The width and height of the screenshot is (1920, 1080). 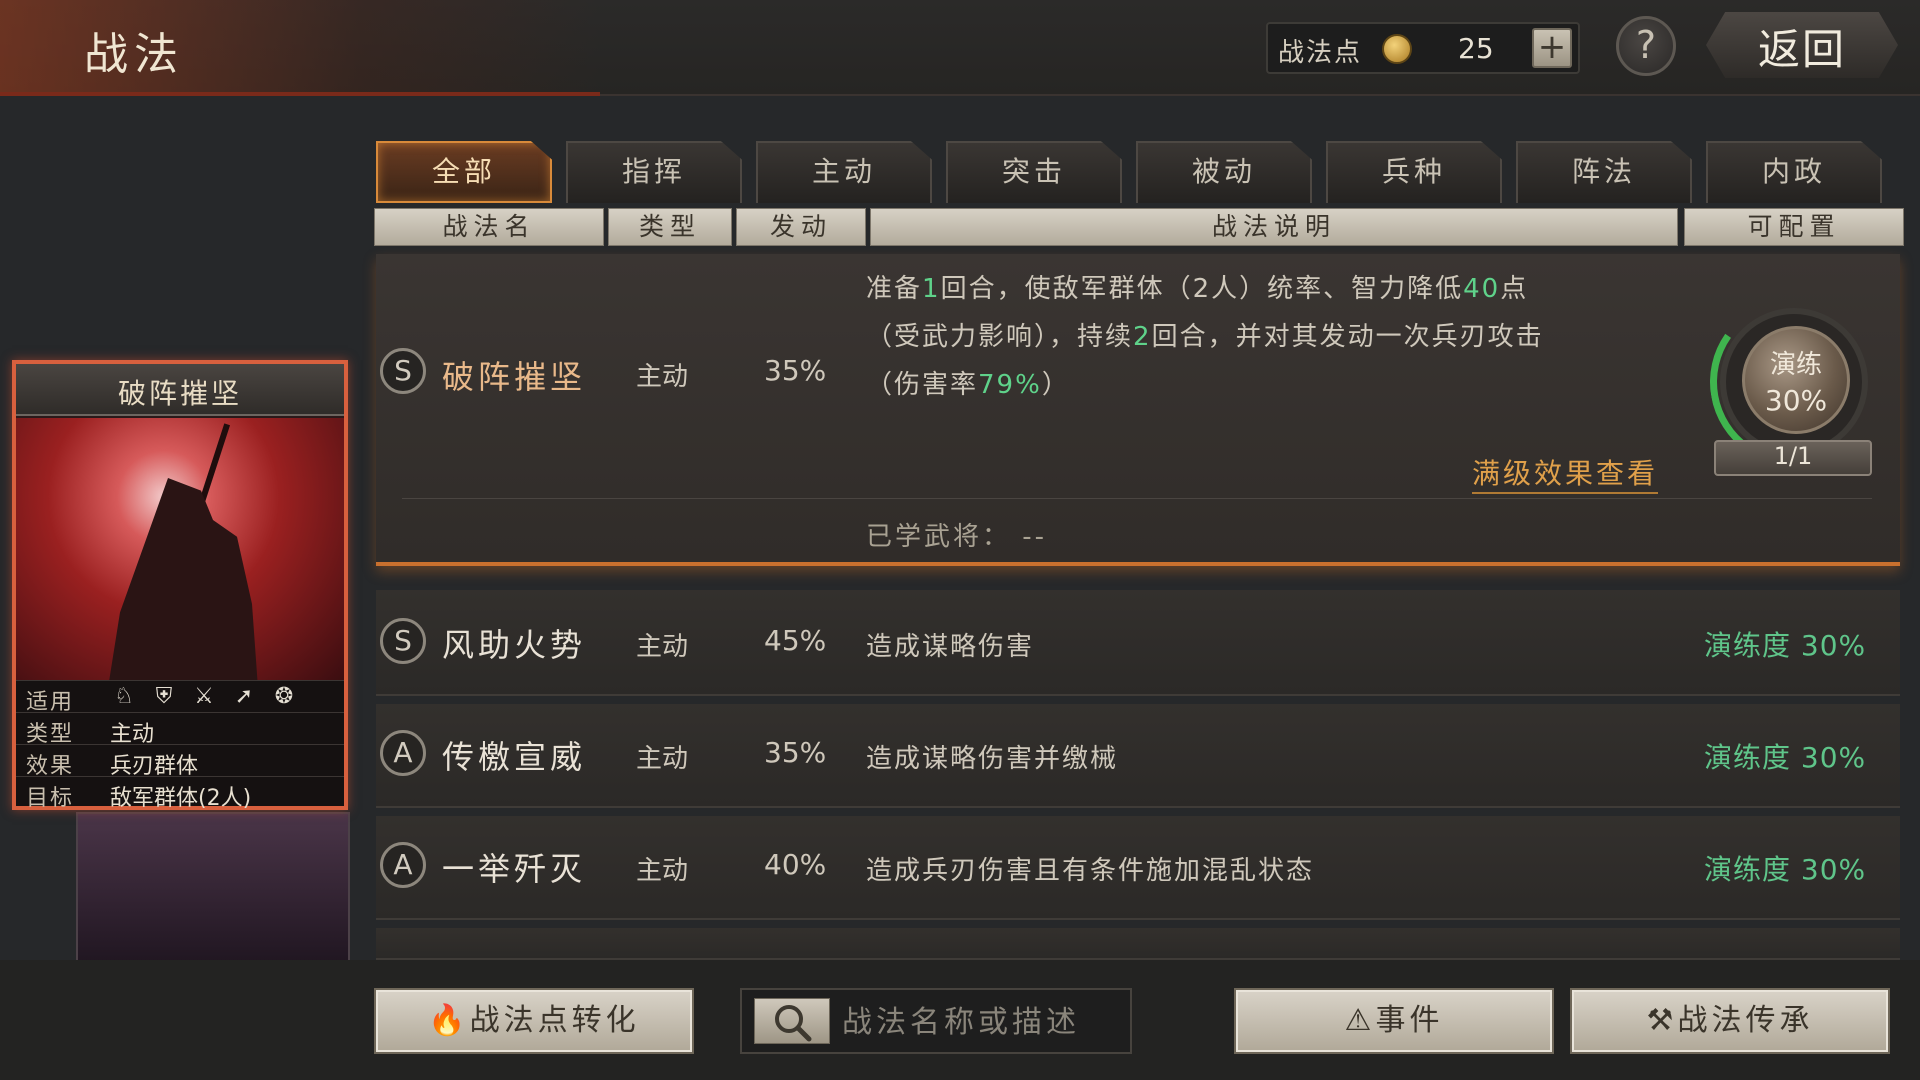 I want to click on card-artwork, so click(x=180, y=549).